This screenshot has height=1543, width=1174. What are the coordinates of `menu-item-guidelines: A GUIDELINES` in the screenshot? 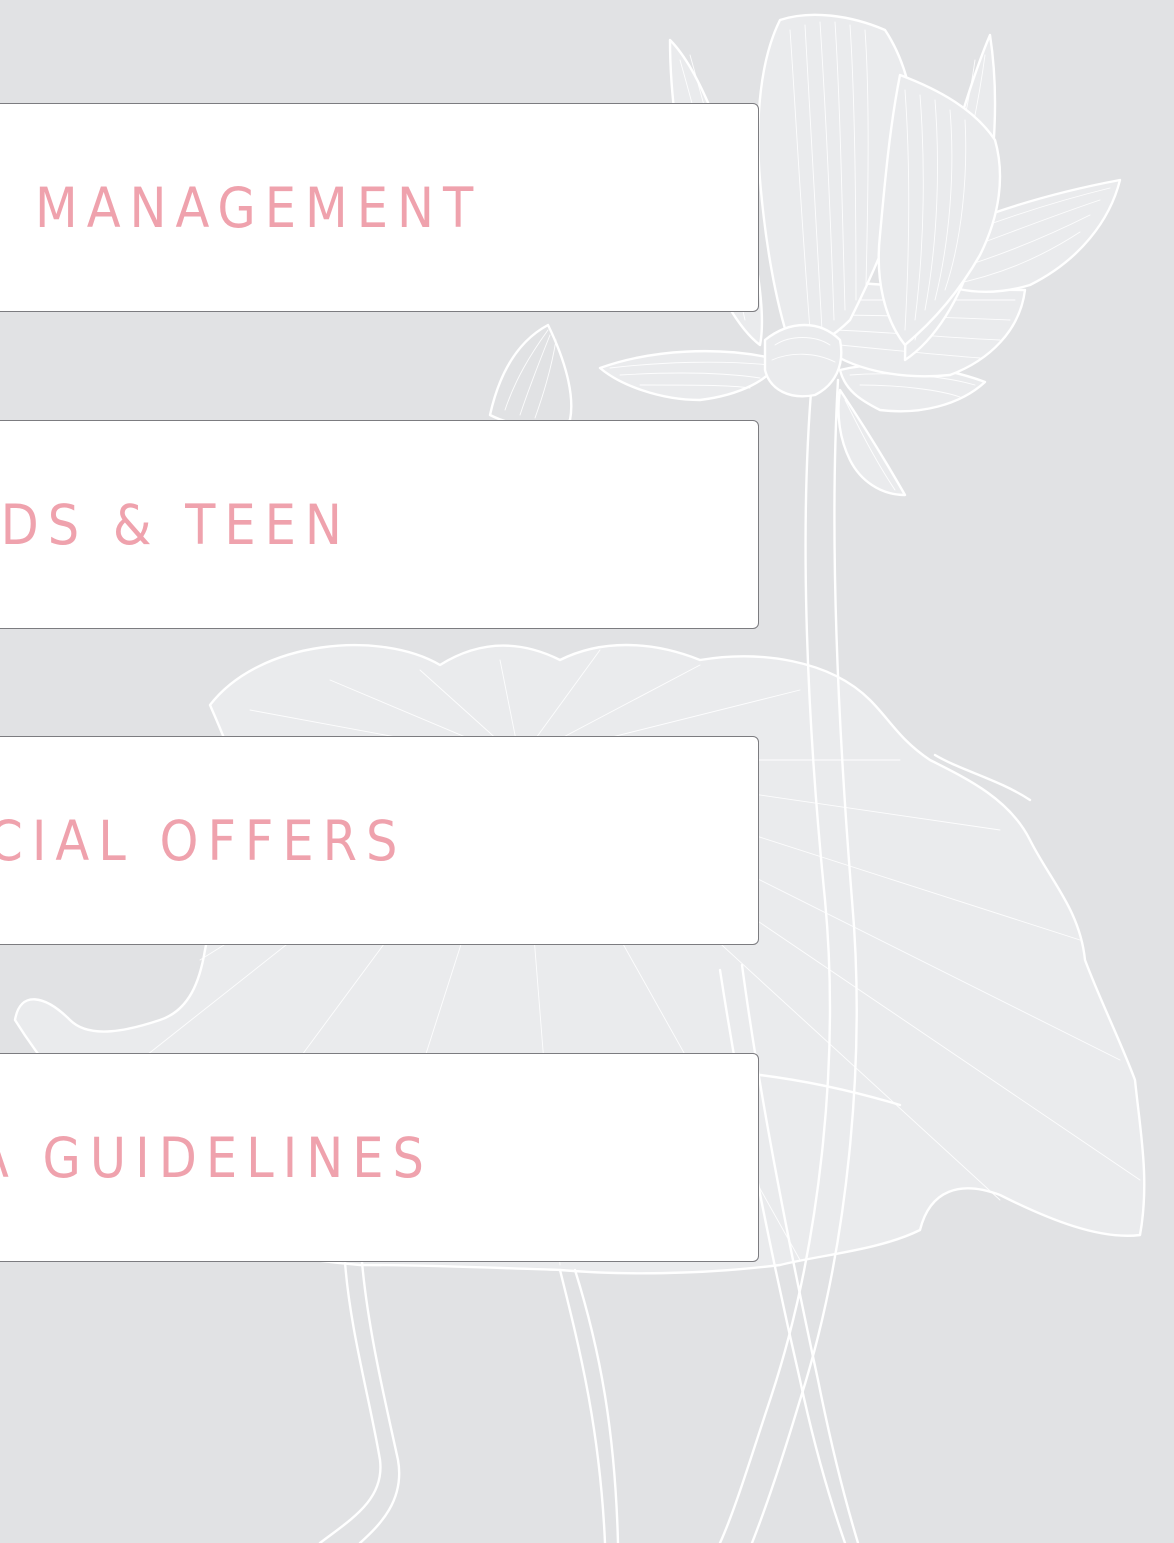 It's located at (379, 1157).